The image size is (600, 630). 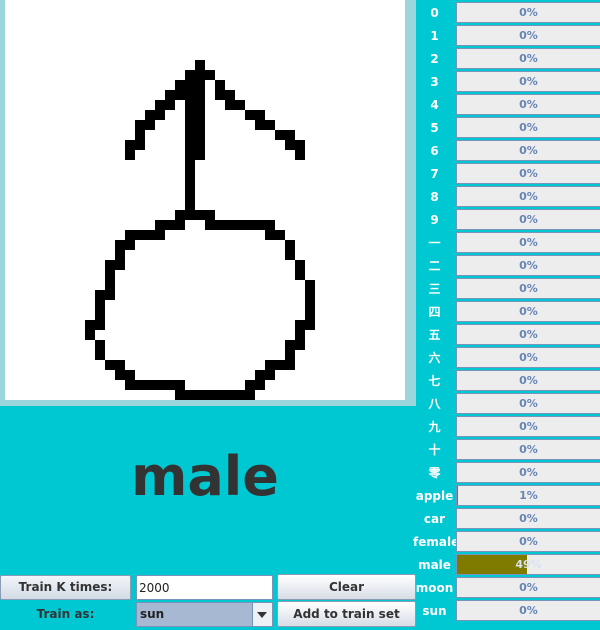 I want to click on result-label: moon, so click(x=434, y=588).